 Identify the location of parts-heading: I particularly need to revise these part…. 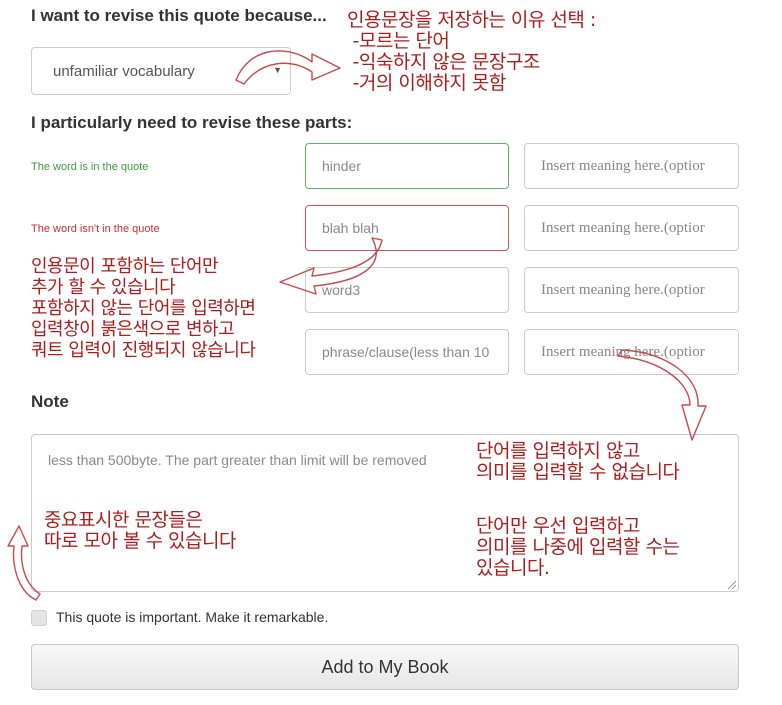
(192, 122).